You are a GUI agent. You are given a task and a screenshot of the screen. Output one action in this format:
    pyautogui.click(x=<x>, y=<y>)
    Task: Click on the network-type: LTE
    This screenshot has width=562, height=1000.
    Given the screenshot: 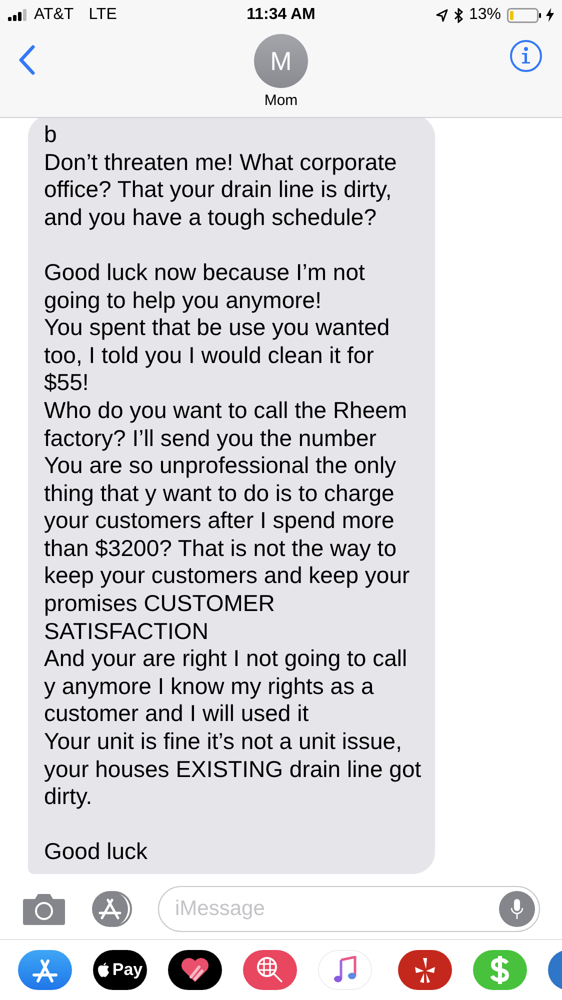 What is the action you would take?
    pyautogui.click(x=102, y=15)
    